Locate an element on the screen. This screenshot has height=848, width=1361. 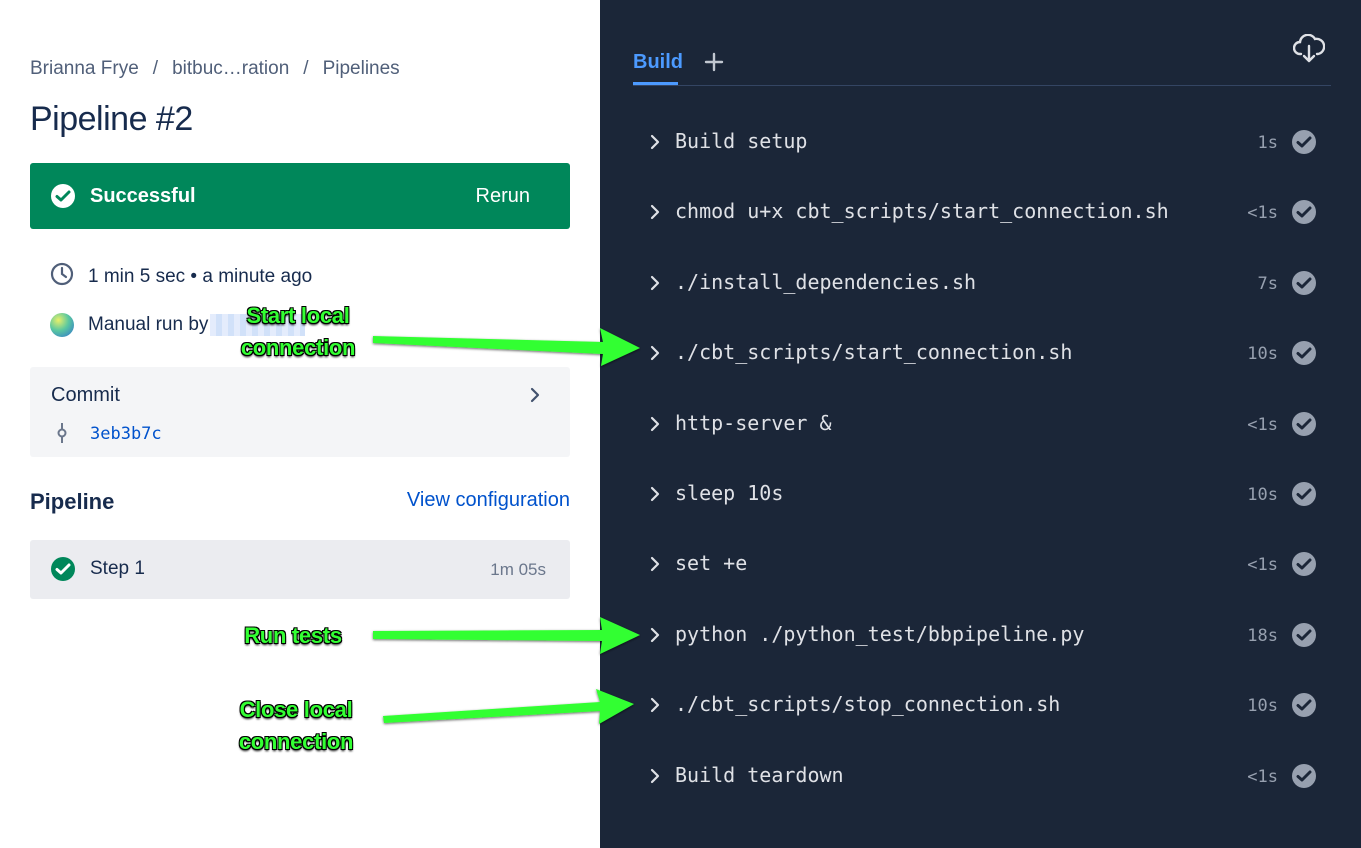
log-step-command: Build setup is located at coordinates (741, 141).